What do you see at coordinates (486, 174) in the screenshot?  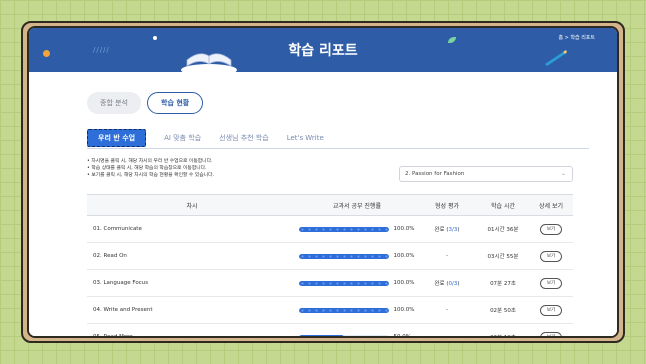 I see `unit-select: 2. Passion for Fashion ⌄` at bounding box center [486, 174].